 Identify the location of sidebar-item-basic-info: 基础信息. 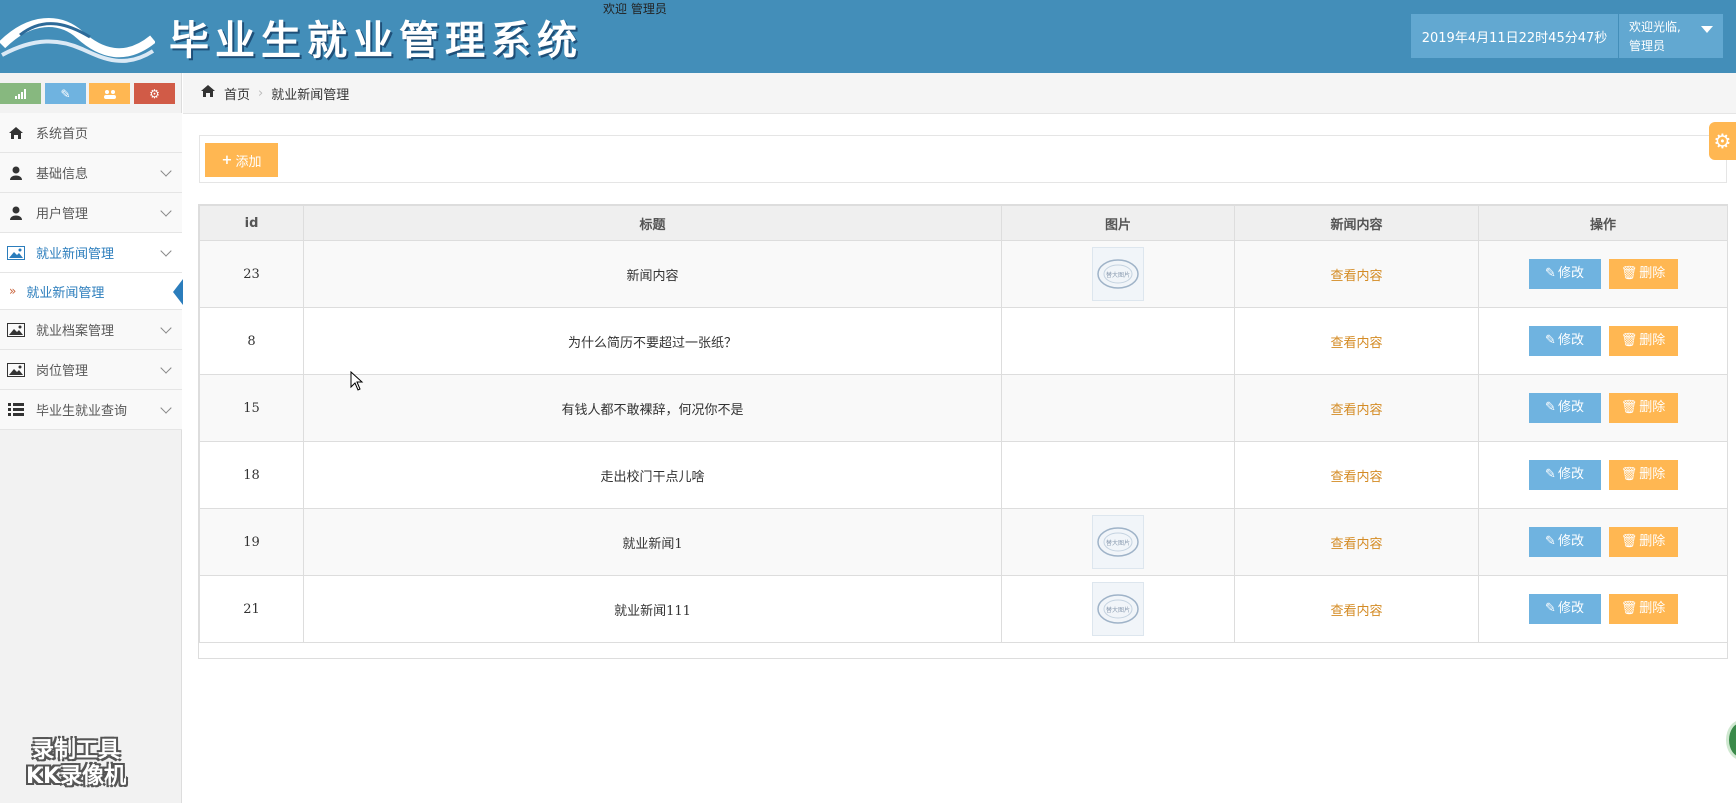
(91, 173).